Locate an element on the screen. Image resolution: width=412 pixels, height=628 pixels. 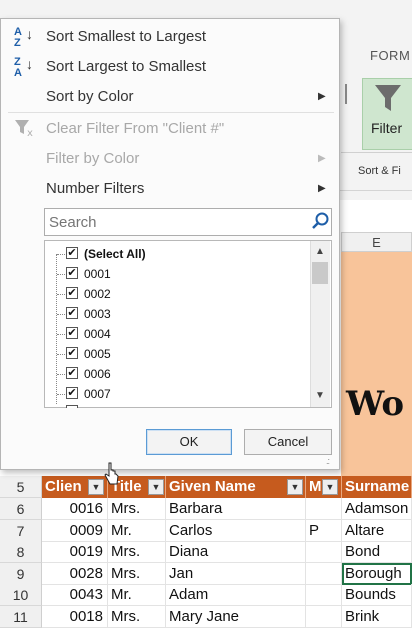
menu-filter-by-color: Filter by Color is located at coordinates (92, 158).